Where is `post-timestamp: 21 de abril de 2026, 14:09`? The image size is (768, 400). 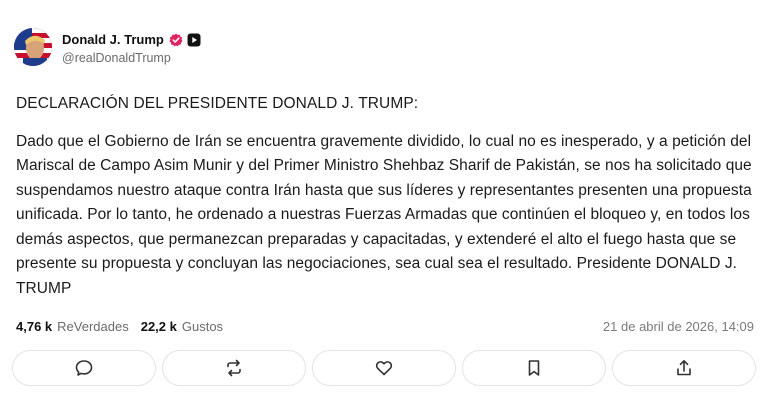
post-timestamp: 21 de abril de 2026, 14:09 is located at coordinates (678, 326).